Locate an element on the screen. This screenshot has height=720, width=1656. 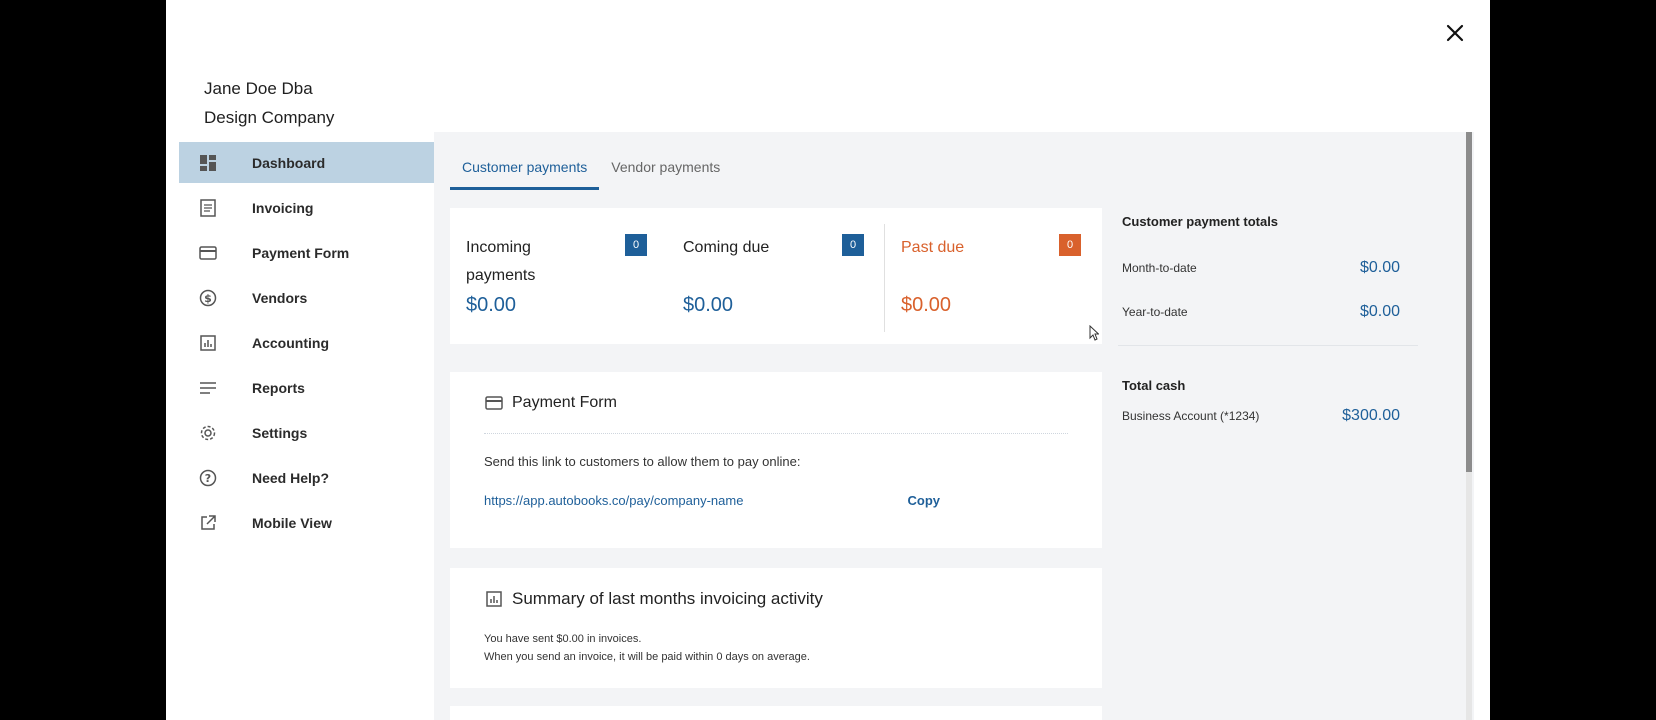
stat-label: Incoming payments is located at coordinates (501, 261).